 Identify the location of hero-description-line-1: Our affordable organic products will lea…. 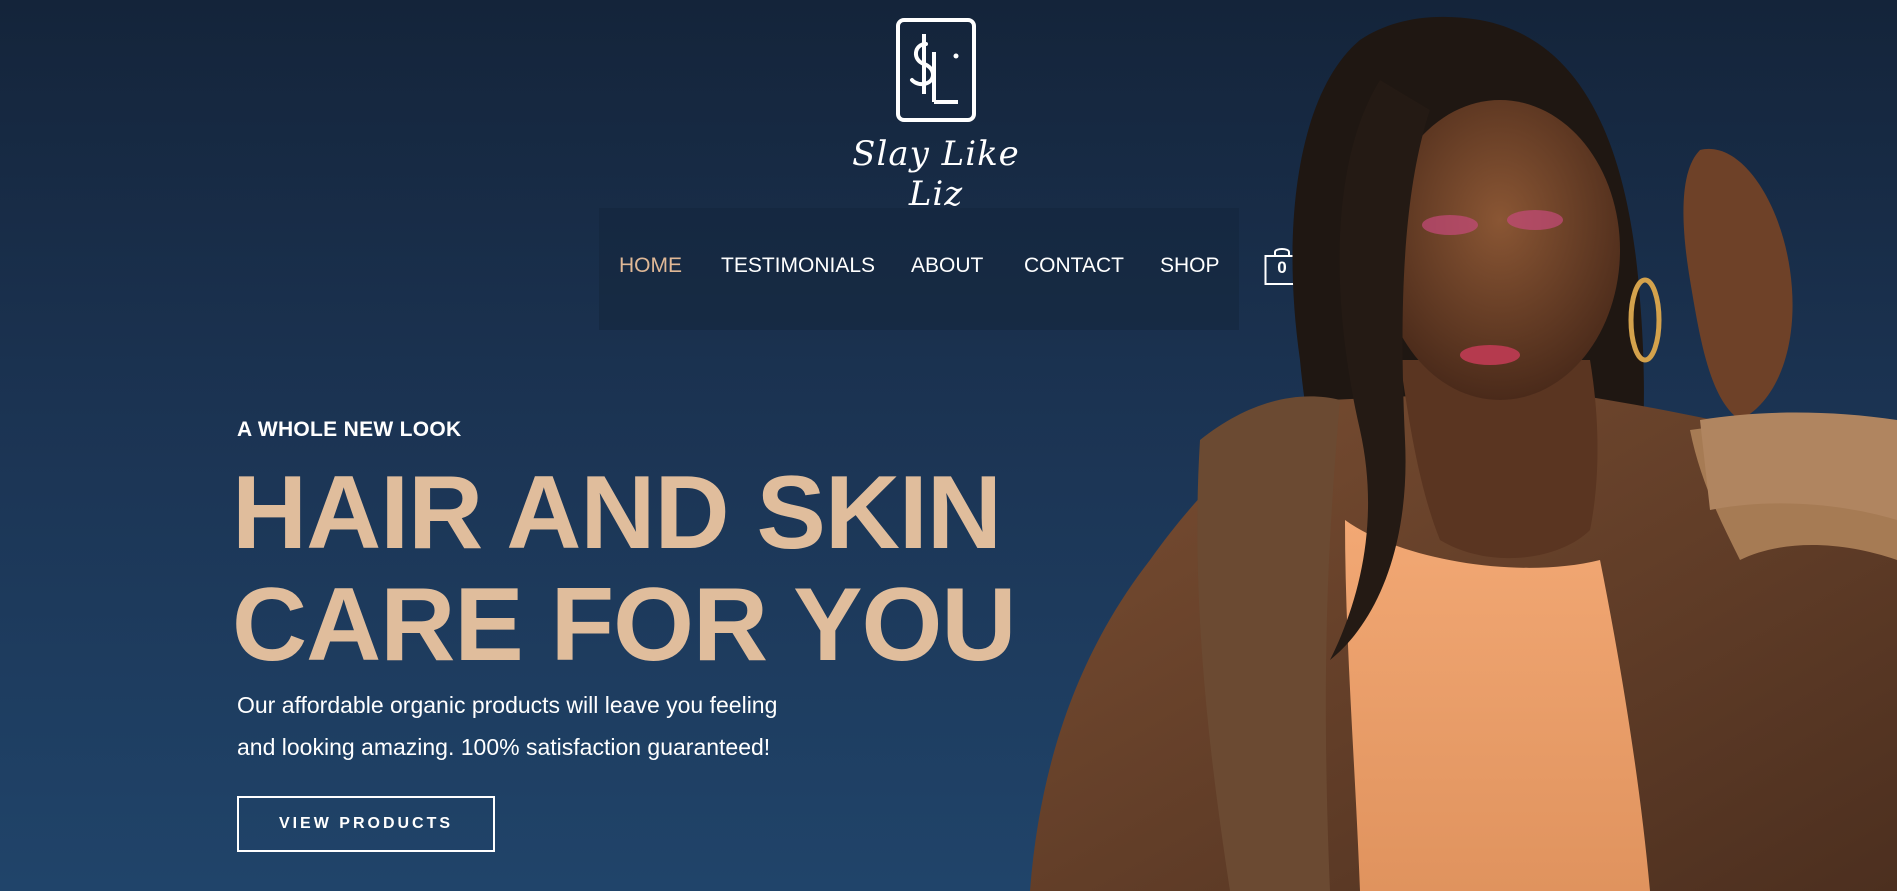
(507, 705).